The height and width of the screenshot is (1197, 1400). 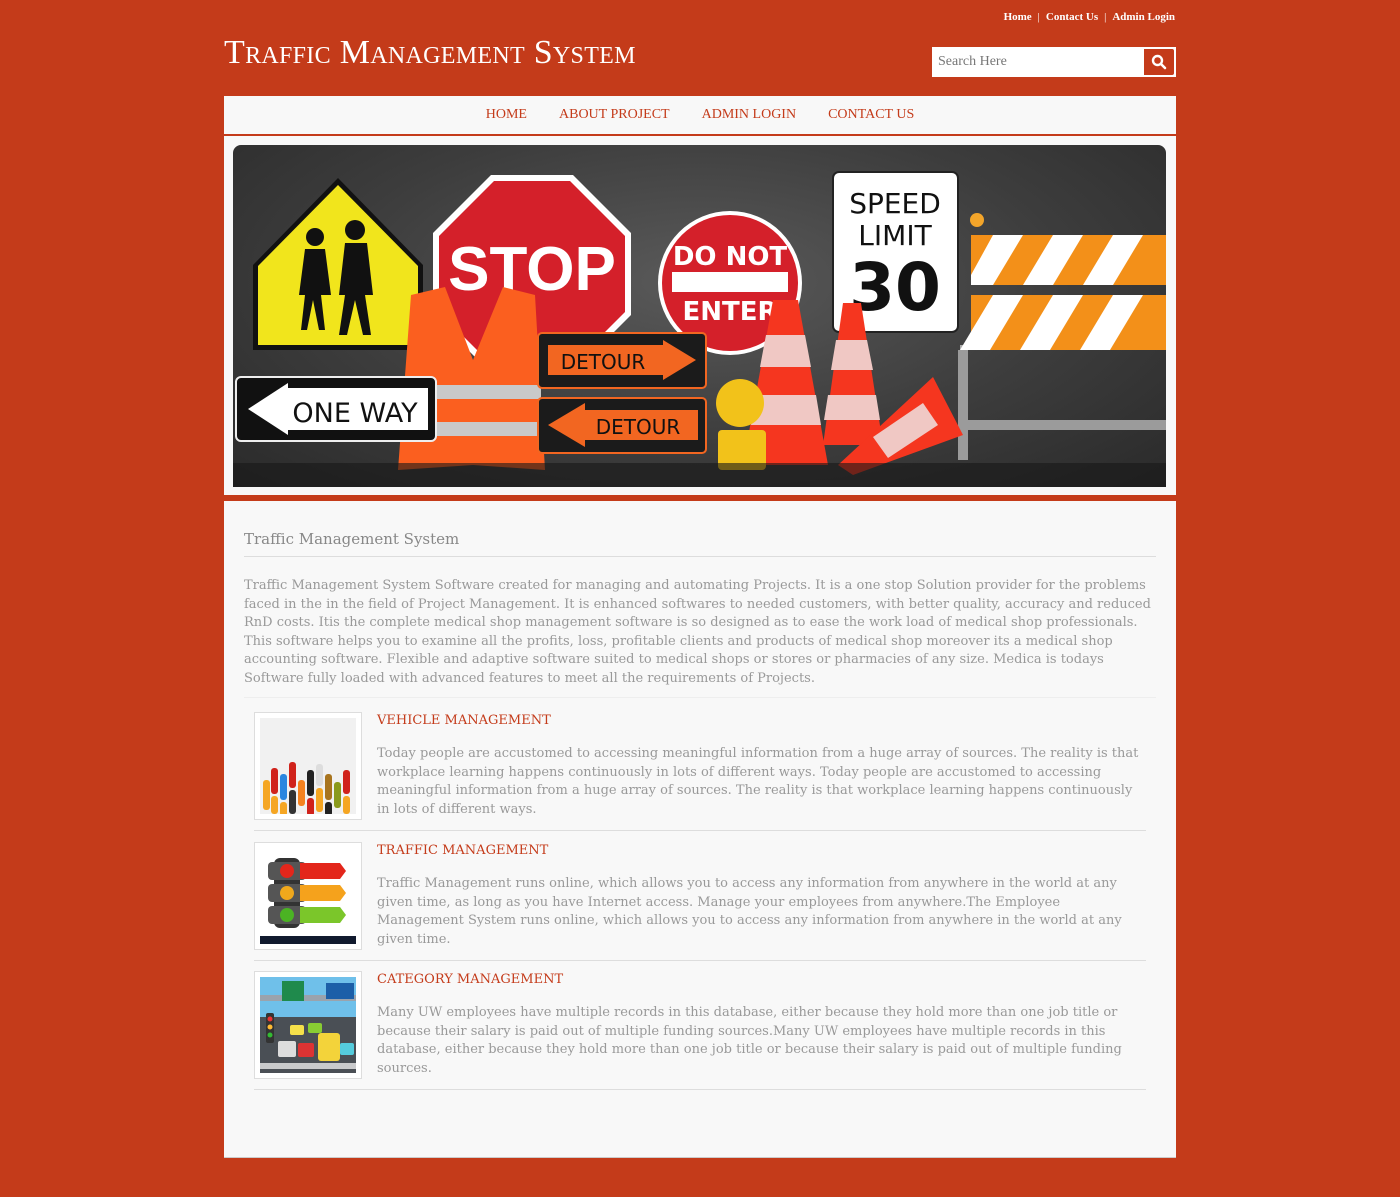 I want to click on nav-about-project: ABOUT PROJECT, so click(x=614, y=115).